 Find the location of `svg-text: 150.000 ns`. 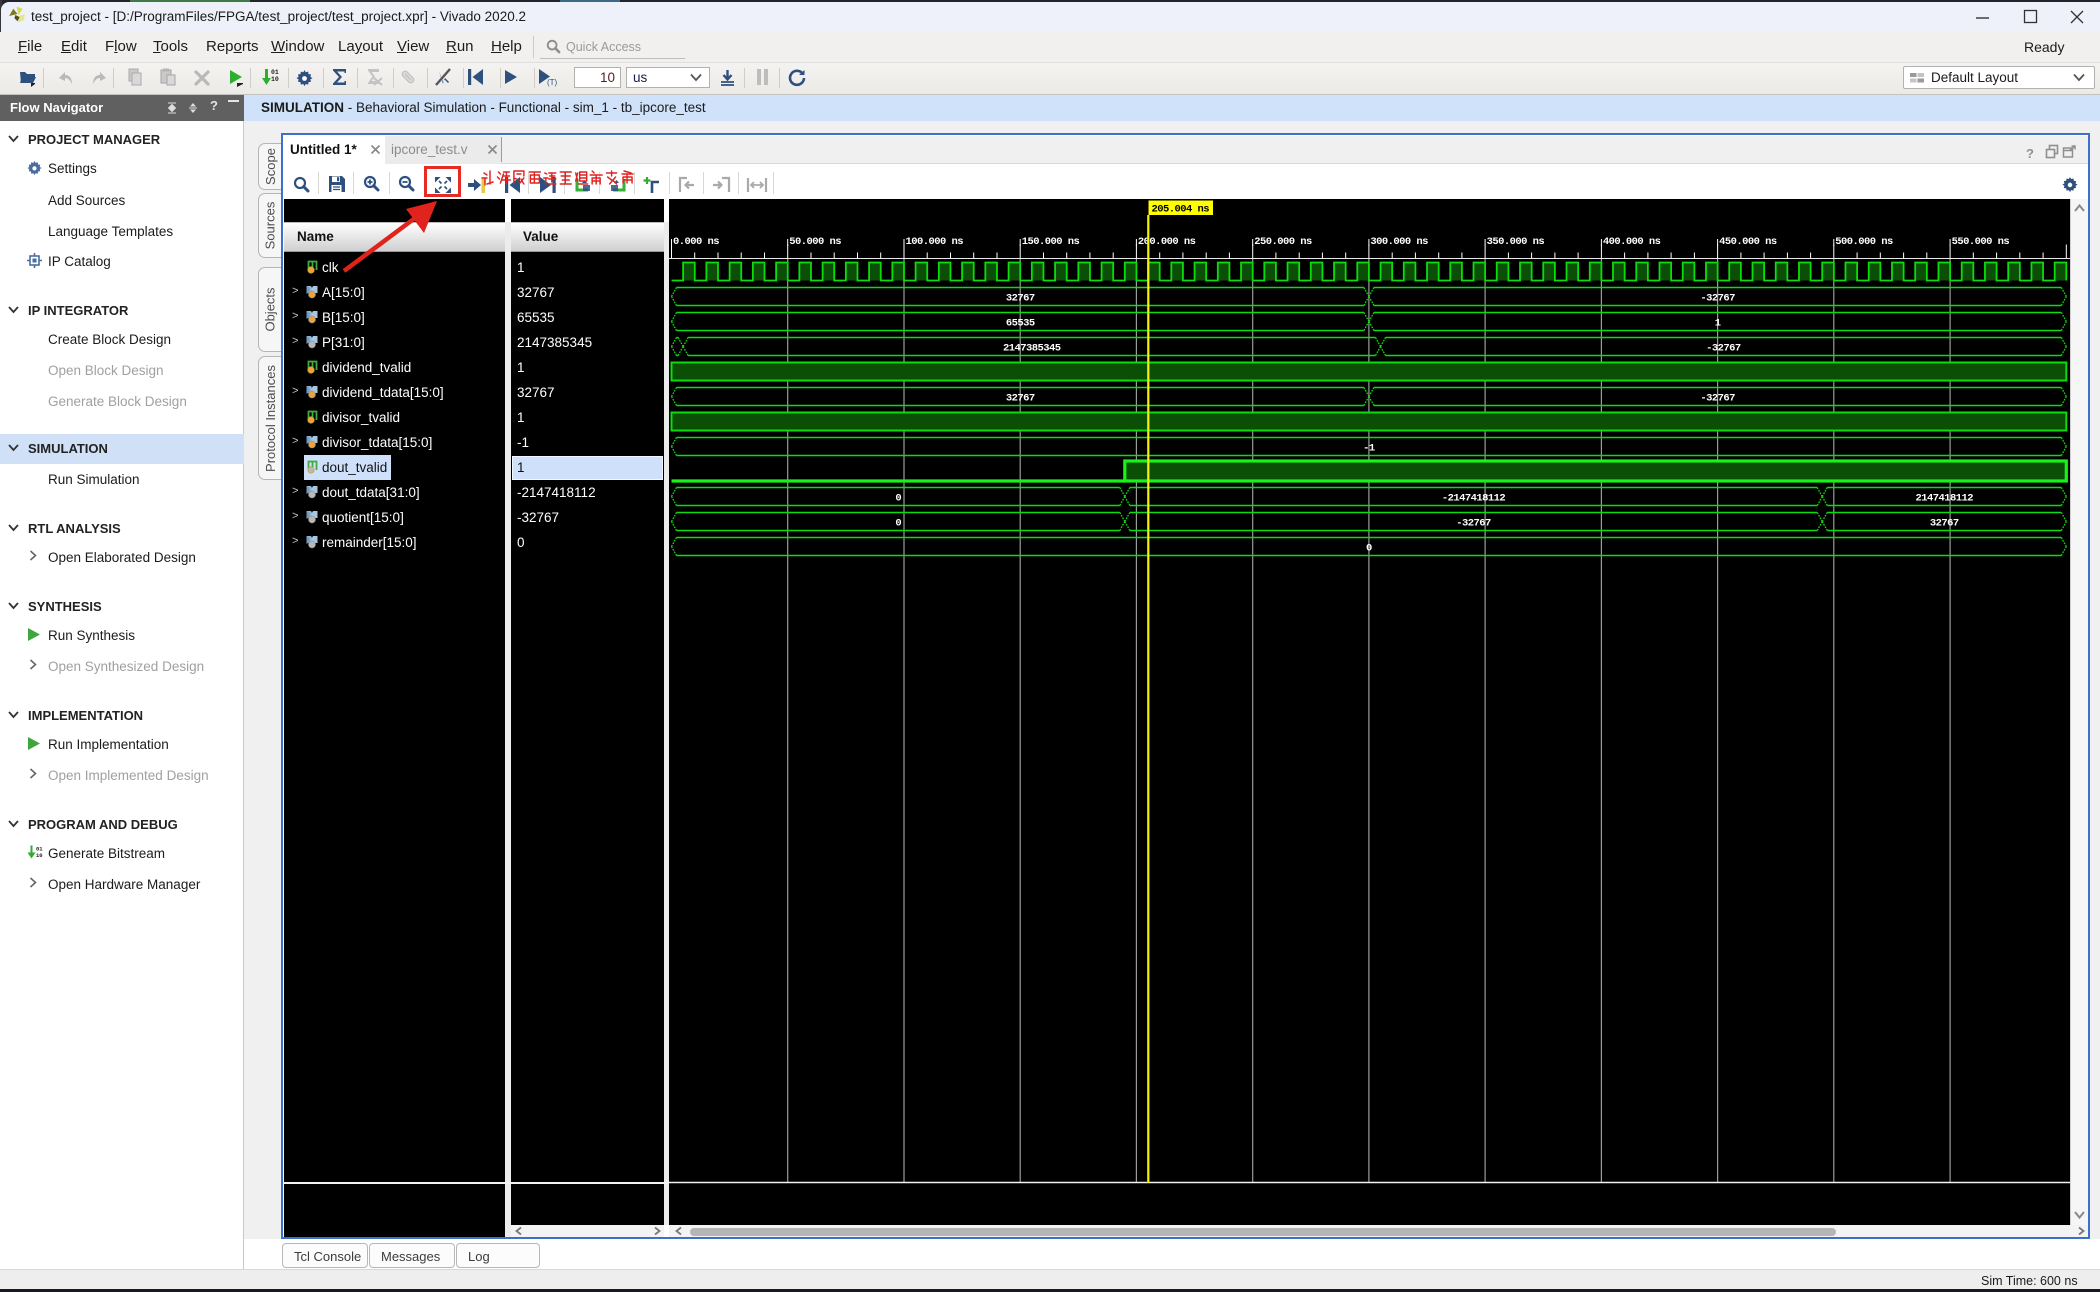

svg-text: 150.000 ns is located at coordinates (1051, 242).